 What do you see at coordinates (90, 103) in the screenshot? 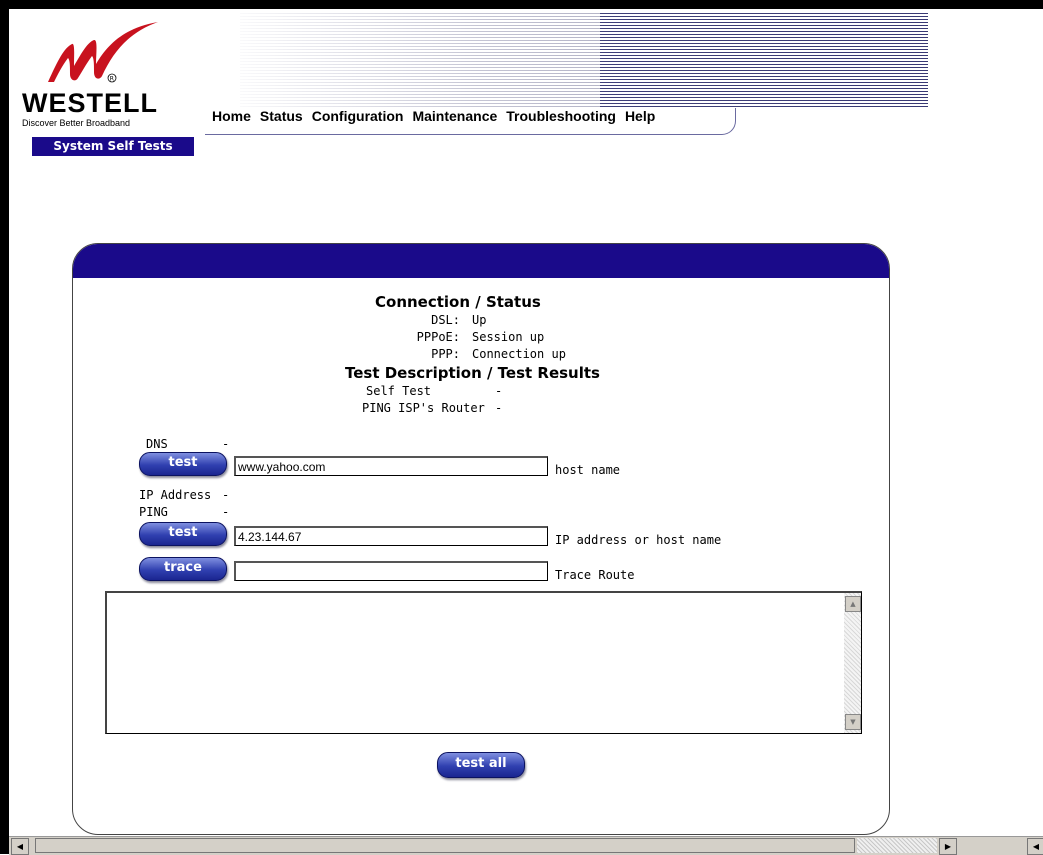
I see `brand-name: WESTELL` at bounding box center [90, 103].